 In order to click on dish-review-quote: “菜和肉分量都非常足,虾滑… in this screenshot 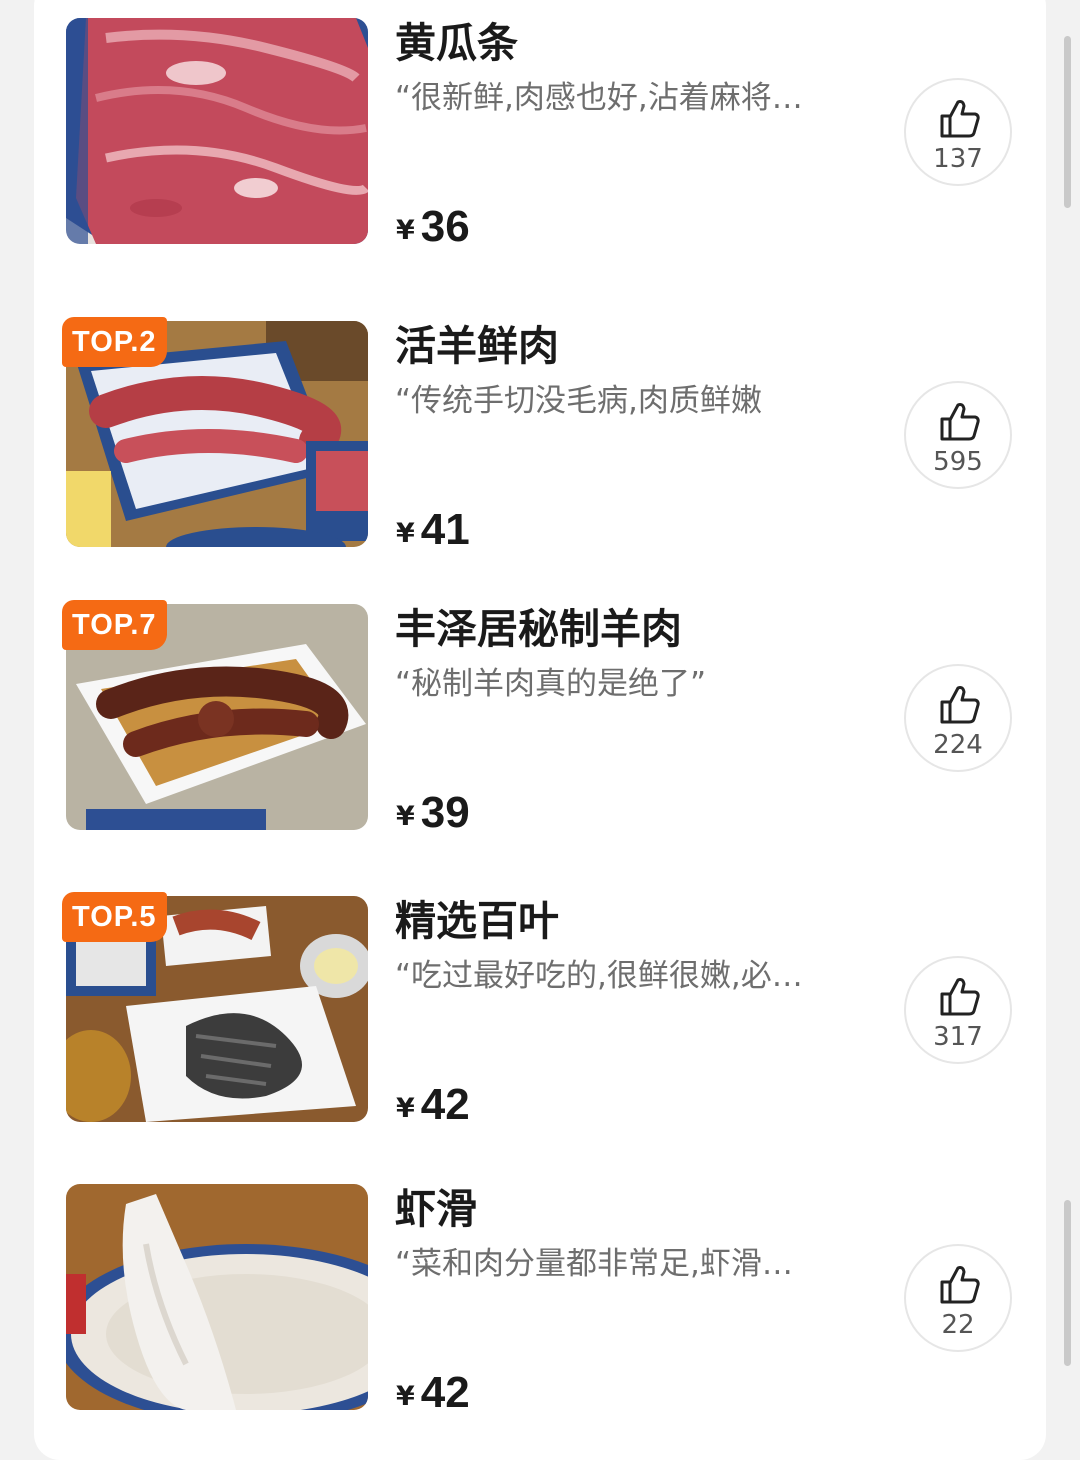, I will do `click(594, 1264)`.